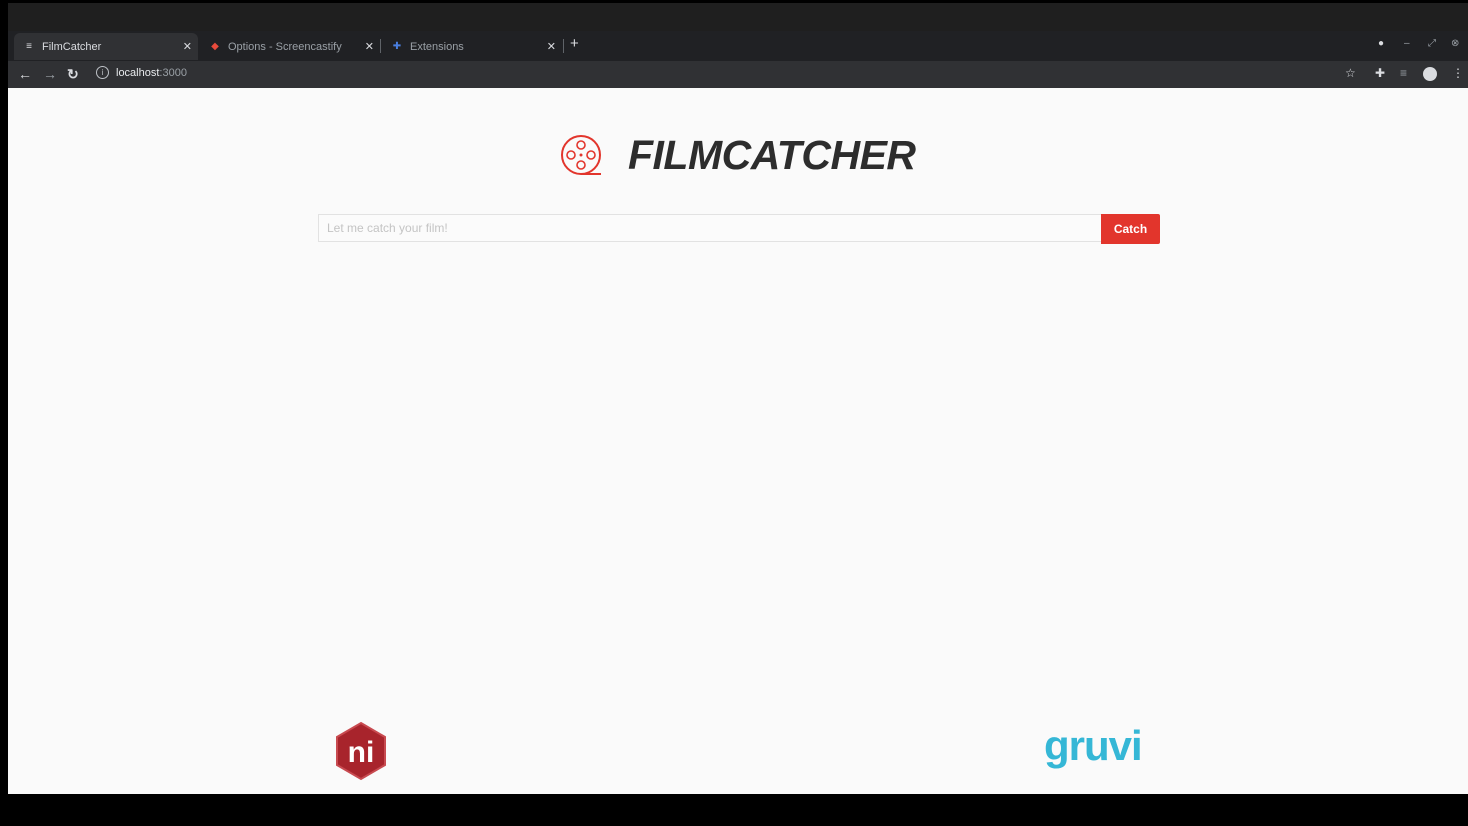 The width and height of the screenshot is (1468, 826). Describe the element at coordinates (1432, 43) in the screenshot. I see `maximize-icon: ⤢` at that location.